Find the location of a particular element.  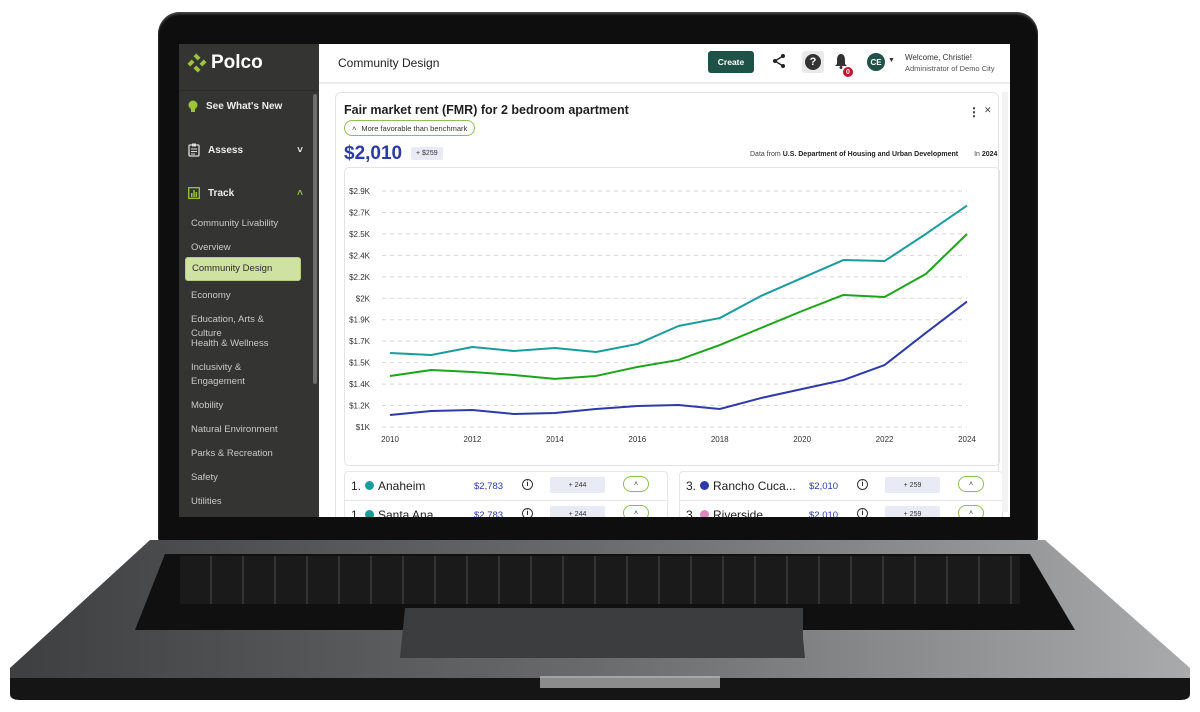

y-tick-label: $2.2K is located at coordinates (360, 277).